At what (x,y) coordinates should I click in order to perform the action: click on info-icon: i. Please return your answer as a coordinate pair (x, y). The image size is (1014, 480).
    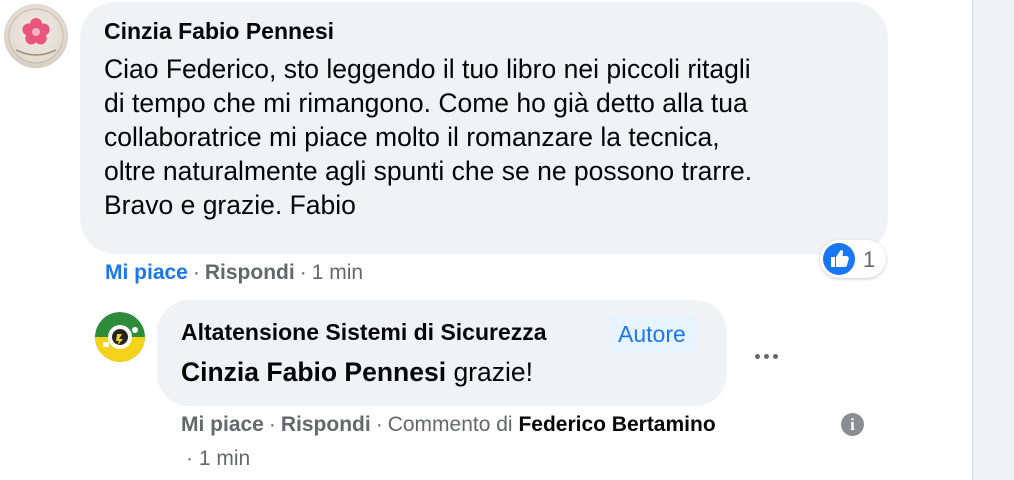
    Looking at the image, I should click on (852, 424).